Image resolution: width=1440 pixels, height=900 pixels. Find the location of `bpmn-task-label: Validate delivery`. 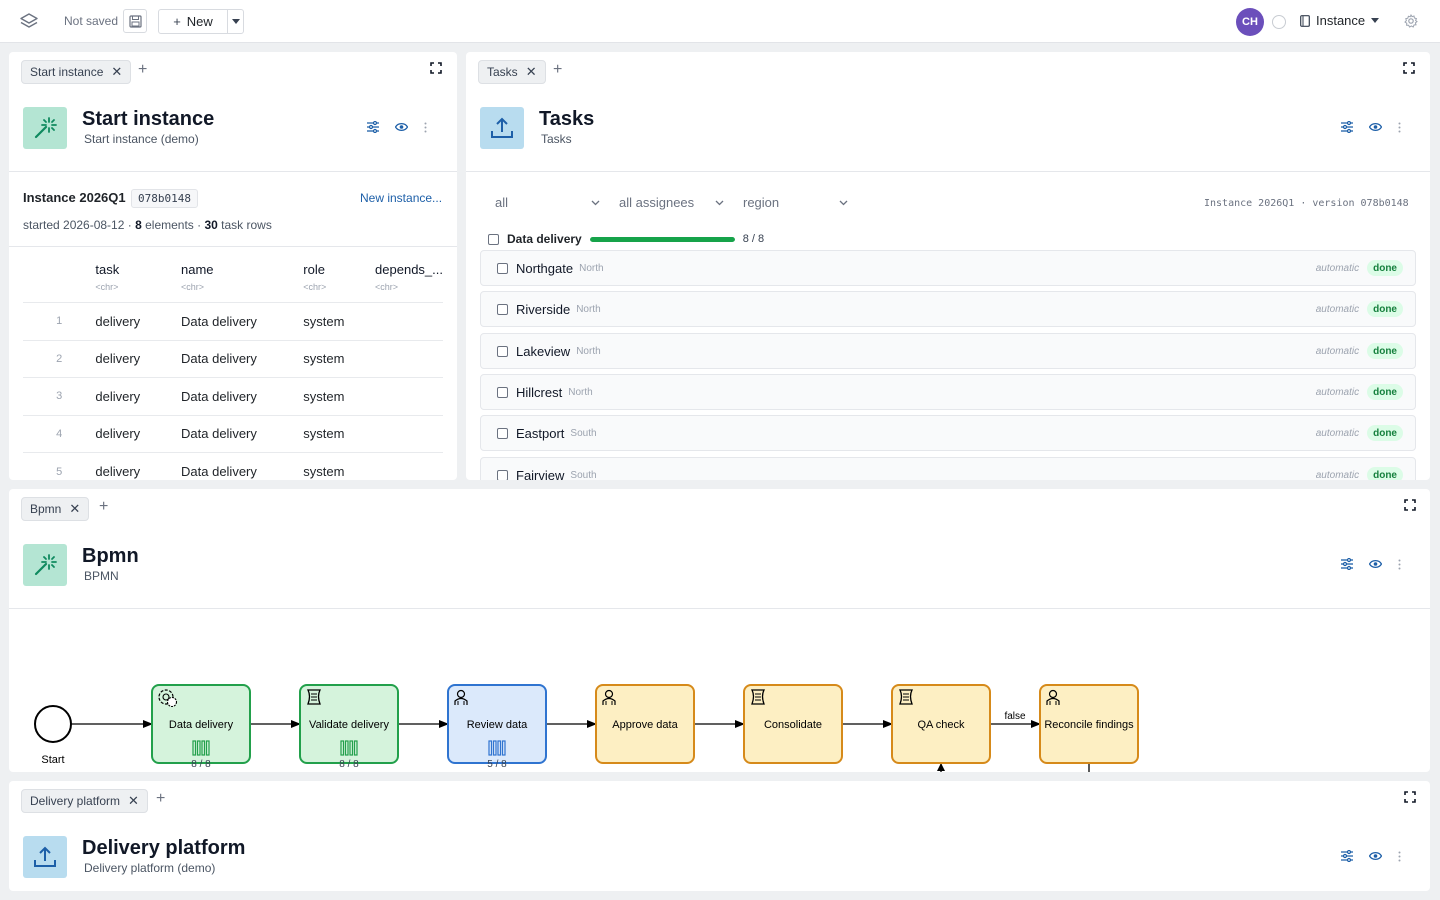

bpmn-task-label: Validate delivery is located at coordinates (349, 725).